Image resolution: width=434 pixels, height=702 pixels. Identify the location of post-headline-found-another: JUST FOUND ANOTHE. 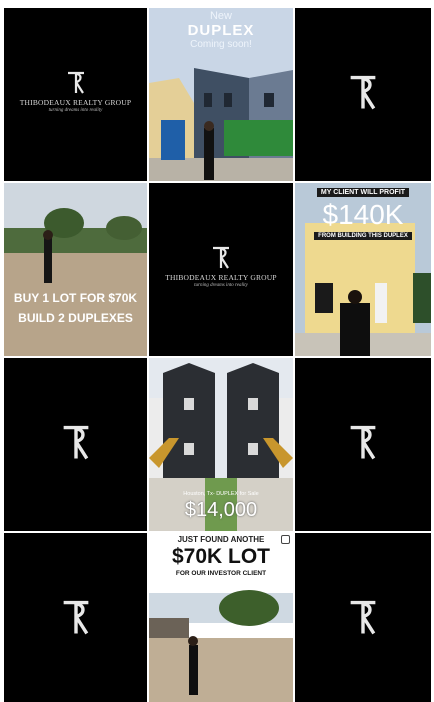
(221, 539).